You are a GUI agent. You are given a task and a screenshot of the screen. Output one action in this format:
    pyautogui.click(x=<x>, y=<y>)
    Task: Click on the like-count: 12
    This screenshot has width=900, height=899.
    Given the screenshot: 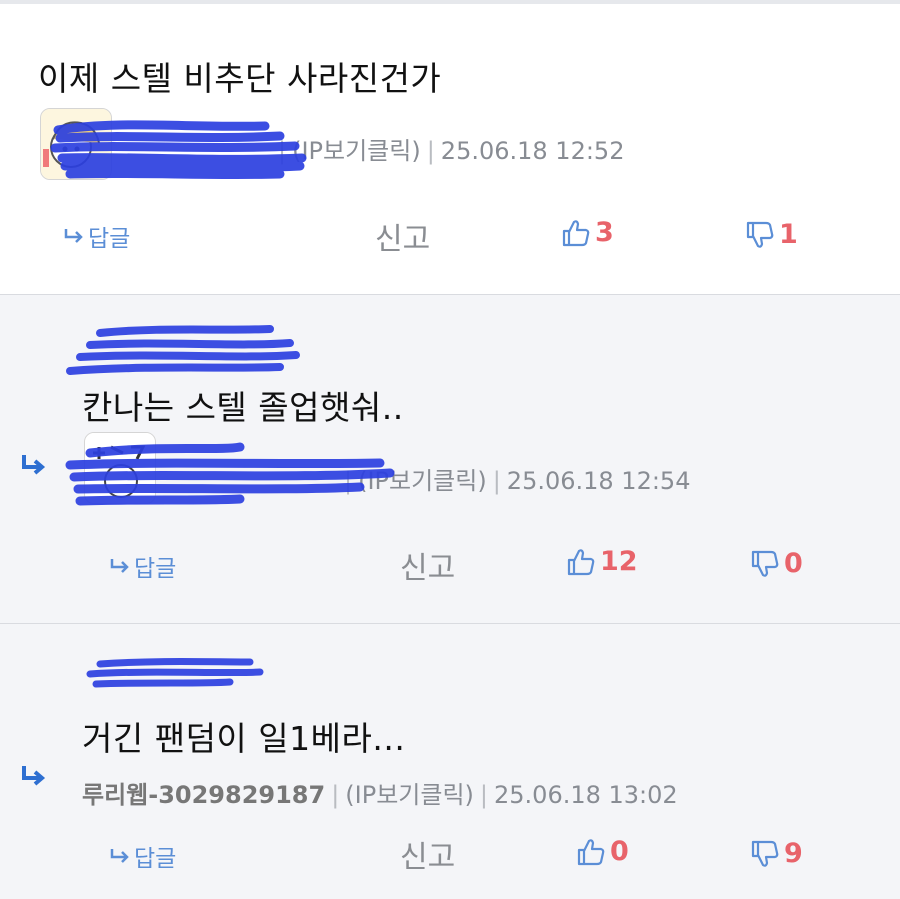 What is the action you would take?
    pyautogui.click(x=619, y=561)
    